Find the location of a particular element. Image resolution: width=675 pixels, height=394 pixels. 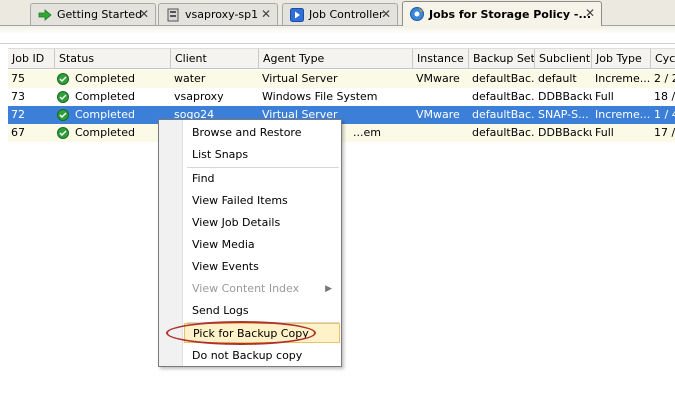

column-agent-type: Agent Type is located at coordinates (336, 59).